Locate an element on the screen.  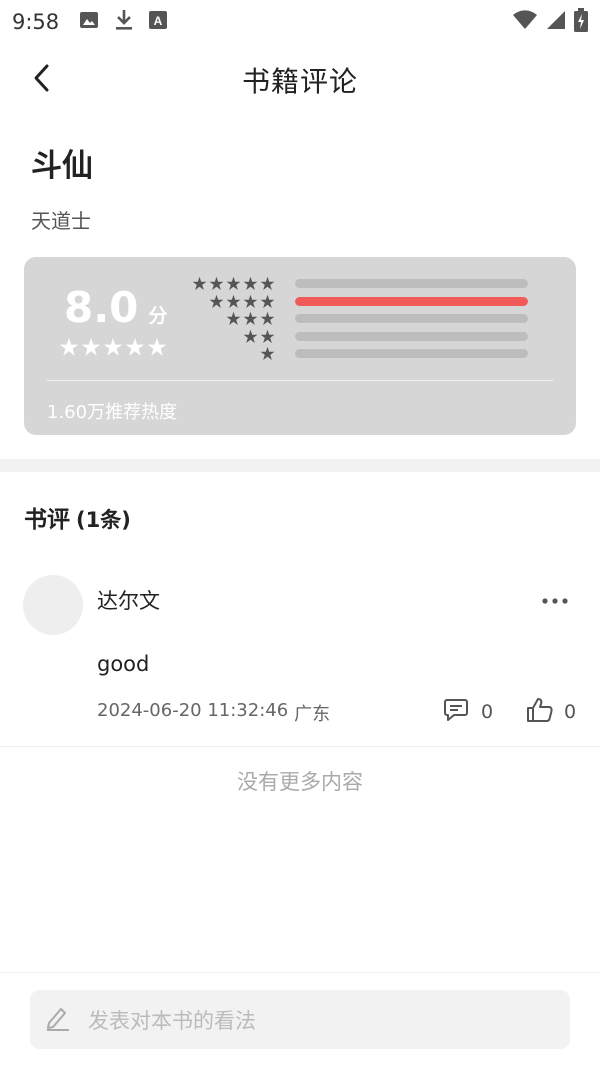
reply-button: 0 is located at coordinates (468, 712).